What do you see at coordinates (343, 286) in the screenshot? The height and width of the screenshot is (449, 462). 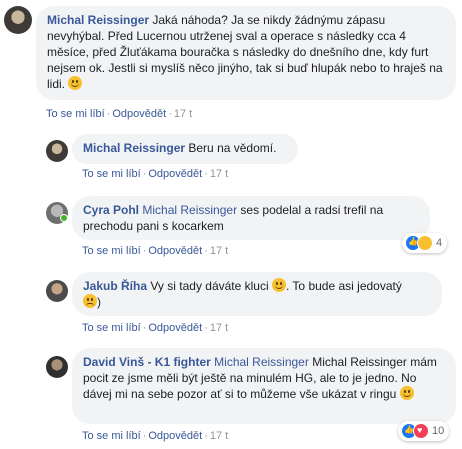 I see `comment-text: . To bude asi jedovatý` at bounding box center [343, 286].